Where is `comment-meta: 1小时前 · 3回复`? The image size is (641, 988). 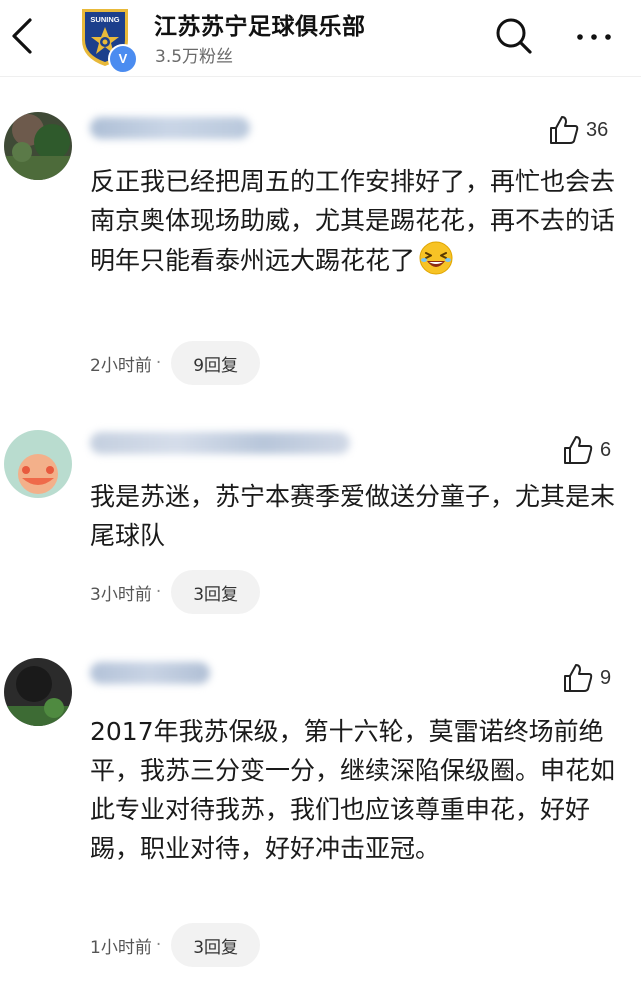 comment-meta: 1小时前 · 3回复 is located at coordinates (175, 945).